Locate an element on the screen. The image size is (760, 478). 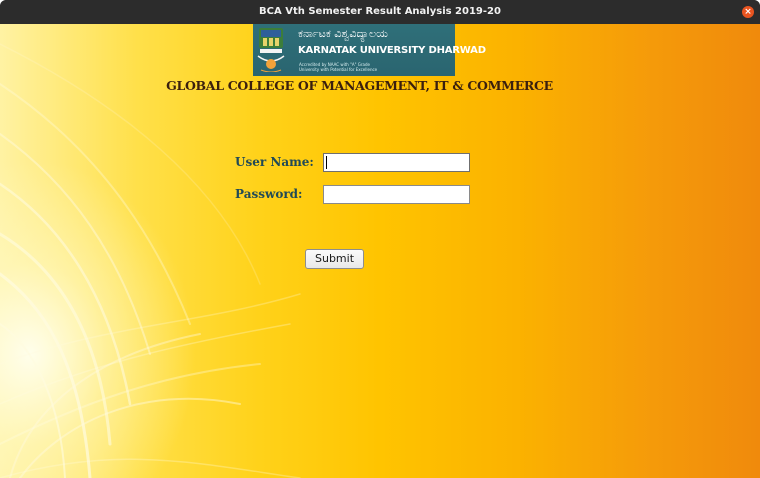
password-input is located at coordinates (396, 194).